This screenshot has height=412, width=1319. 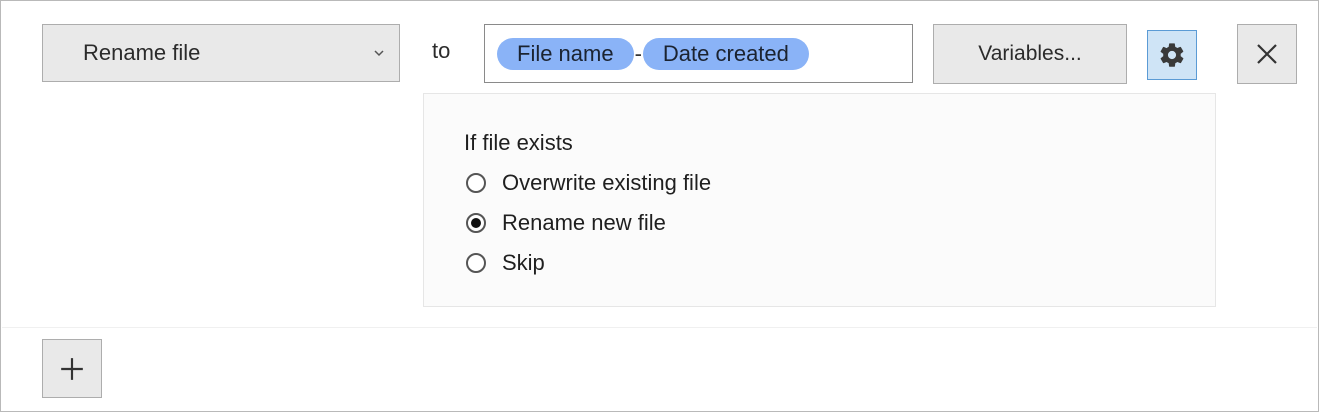 I want to click on add-action-button, so click(x=72, y=368).